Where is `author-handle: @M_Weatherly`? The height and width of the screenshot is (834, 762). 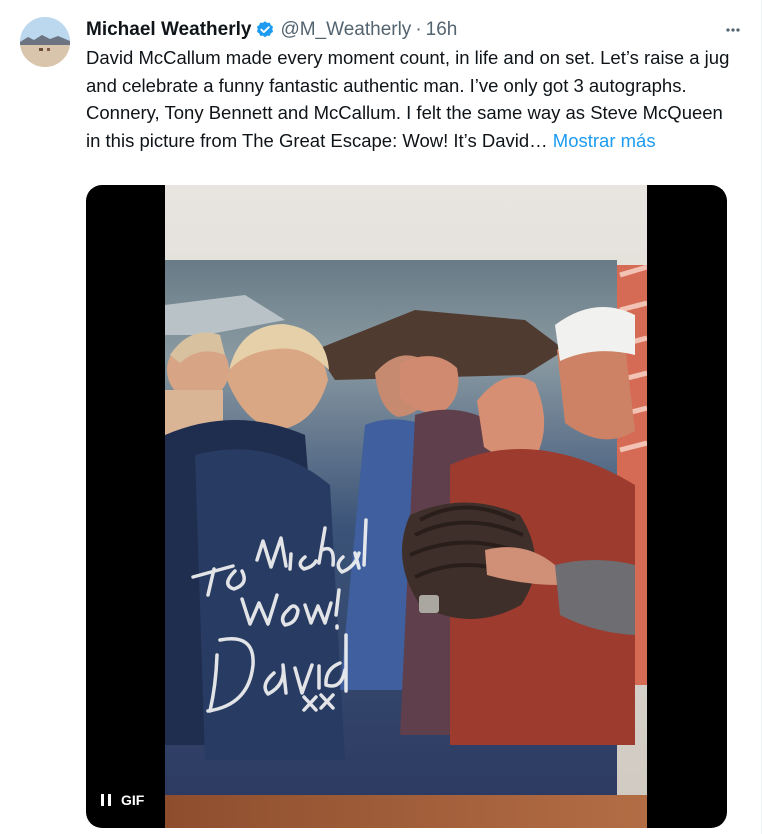 author-handle: @M_Weatherly is located at coordinates (345, 30).